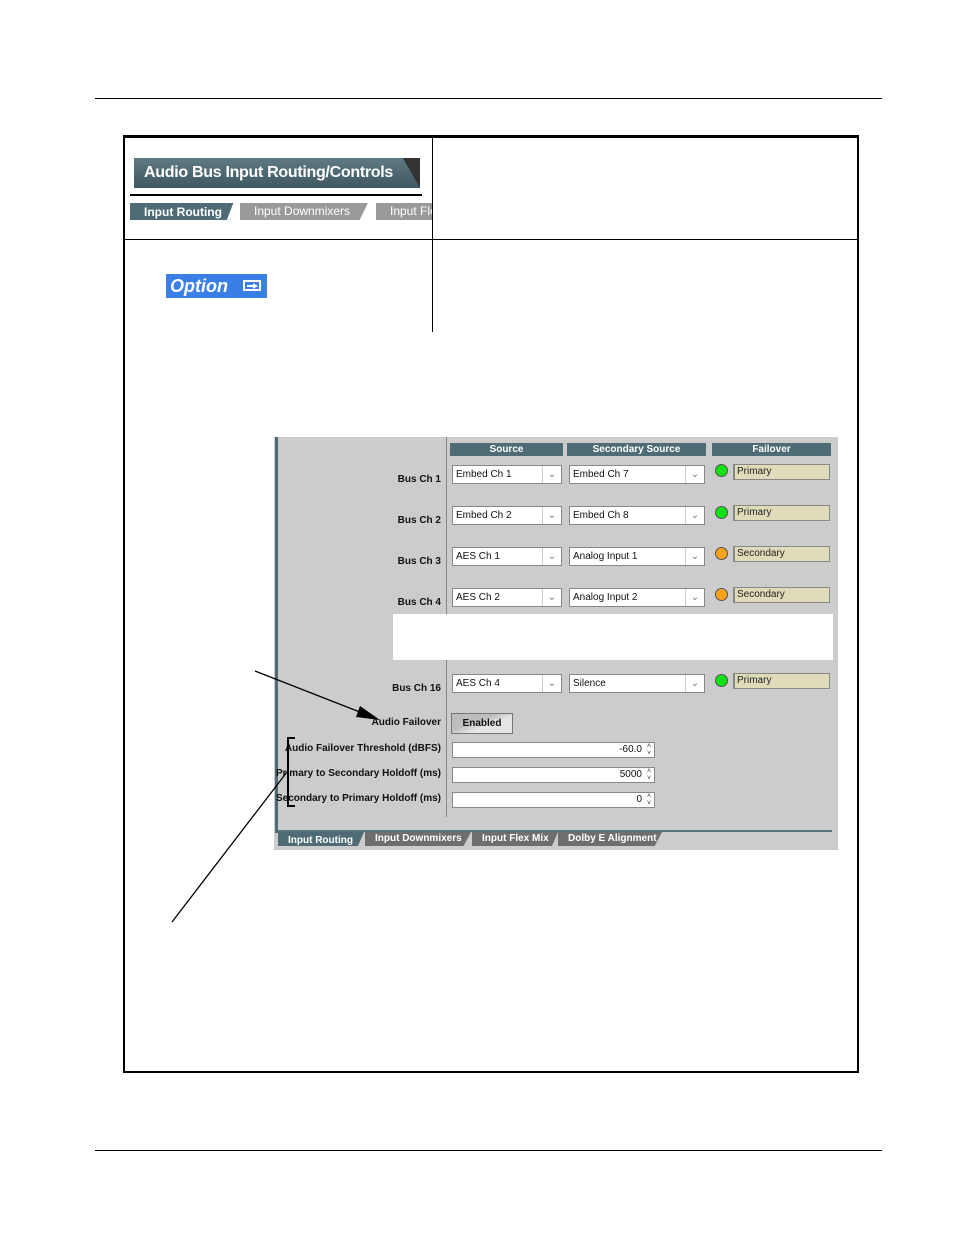 The height and width of the screenshot is (1235, 954). I want to click on threshold-value: -60.0, so click(630, 749).